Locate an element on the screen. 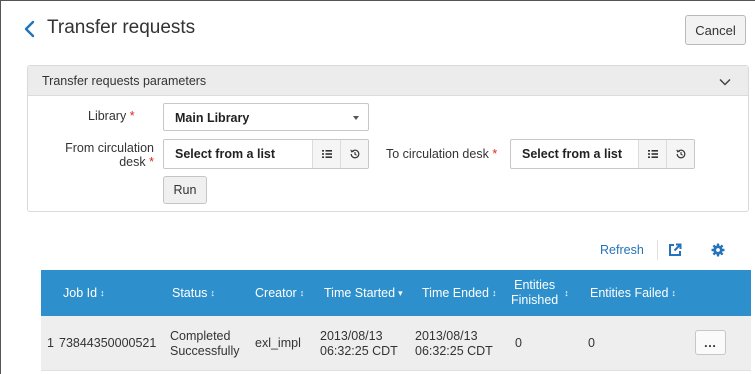 This screenshot has width=755, height=374. from-desk-history-button is located at coordinates (354, 154).